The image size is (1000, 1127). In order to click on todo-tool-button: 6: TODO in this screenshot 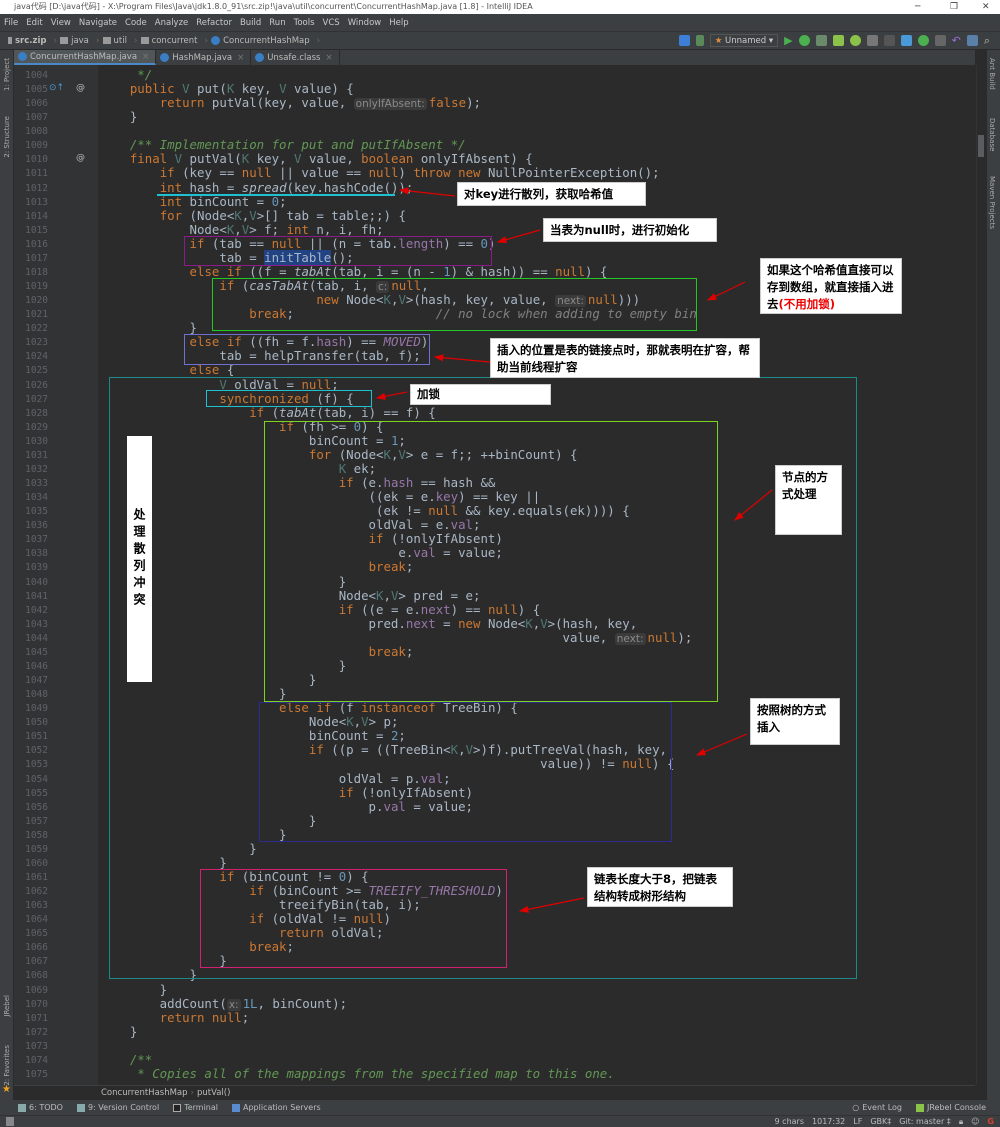, I will do `click(40, 1107)`.